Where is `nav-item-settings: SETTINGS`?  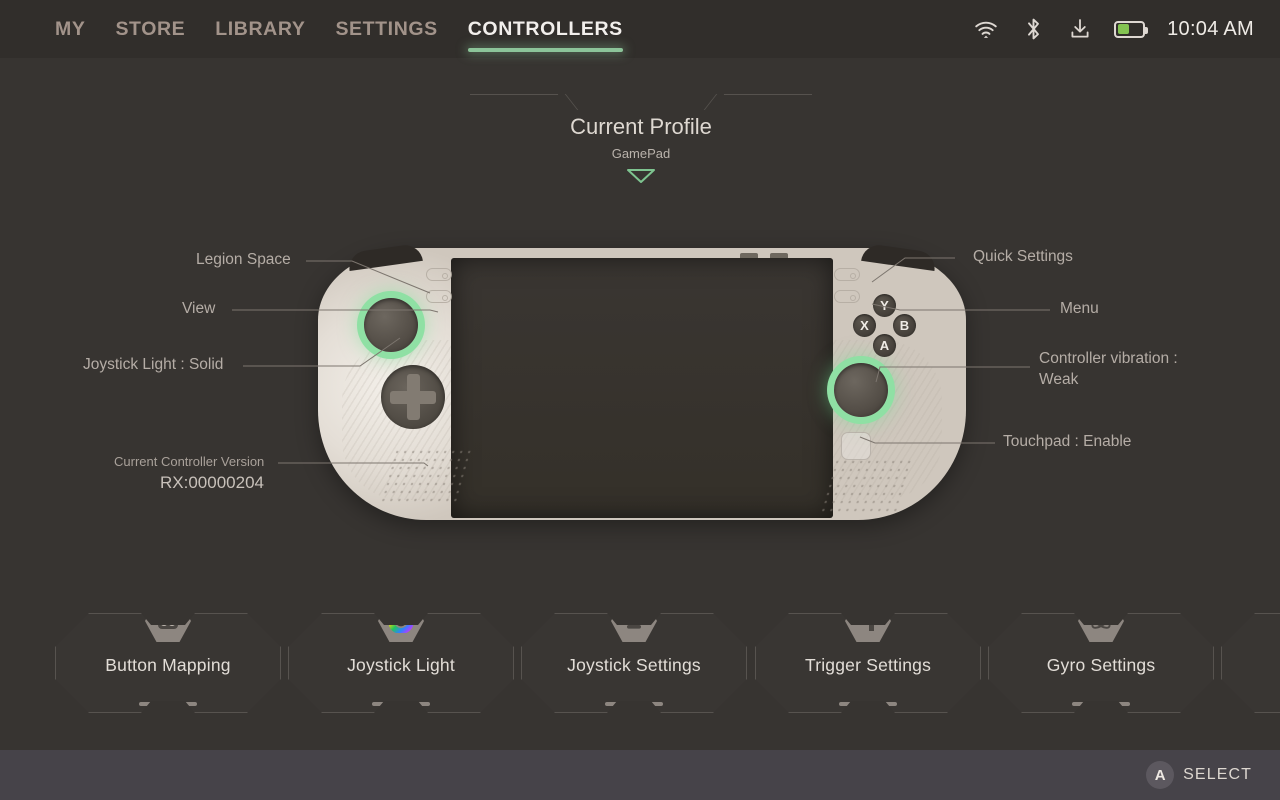
nav-item-settings: SETTINGS is located at coordinates (386, 29).